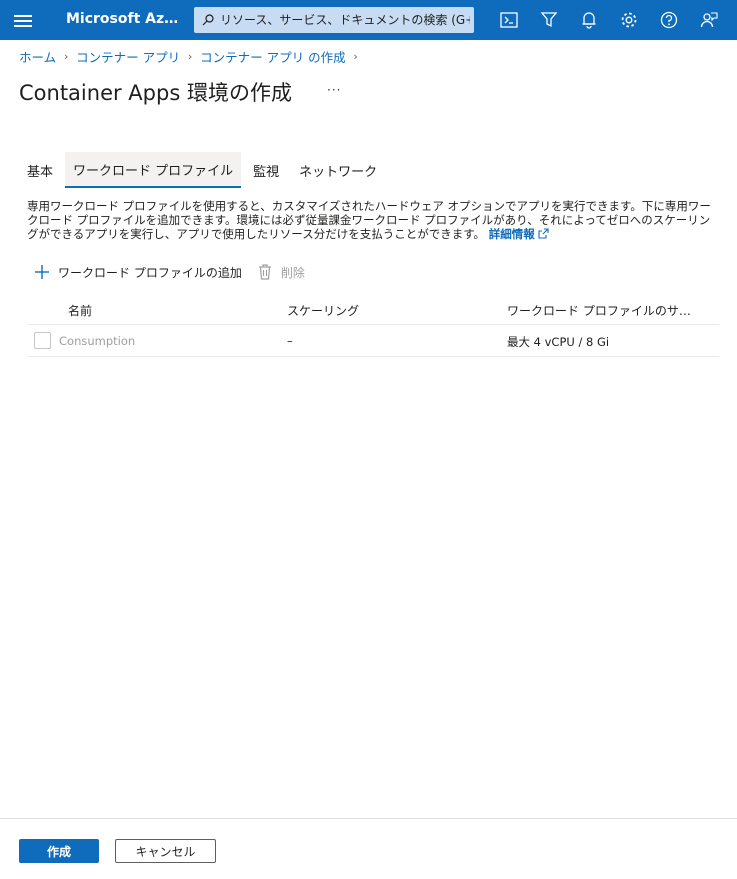 This screenshot has width=737, height=879. What do you see at coordinates (80, 310) in the screenshot?
I see `column-header-name: 名前` at bounding box center [80, 310].